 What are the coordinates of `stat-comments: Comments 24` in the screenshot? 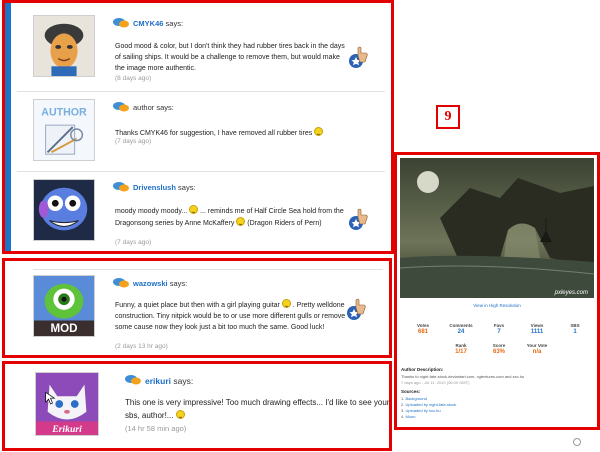 It's located at (461, 329).